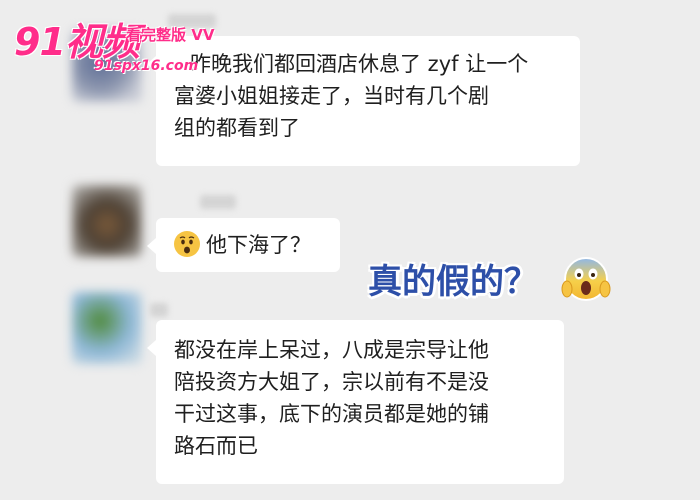 The height and width of the screenshot is (500, 700). Describe the element at coordinates (187, 244) in the screenshot. I see `astonished-face-icon` at that location.